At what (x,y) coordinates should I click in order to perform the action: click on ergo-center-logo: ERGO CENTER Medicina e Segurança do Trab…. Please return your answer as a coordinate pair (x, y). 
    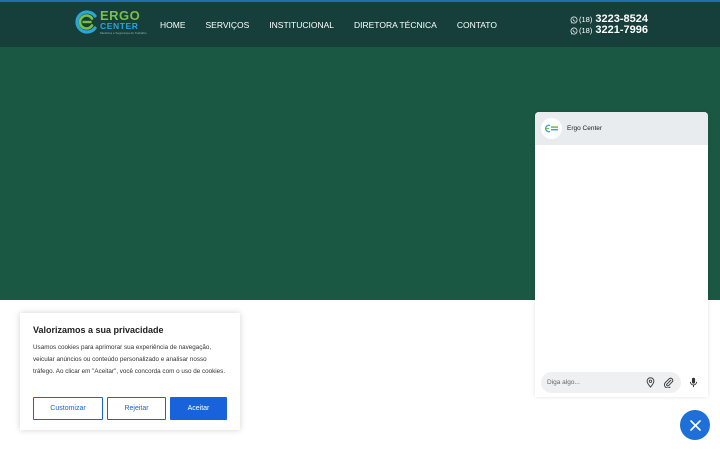
    Looking at the image, I should click on (111, 23).